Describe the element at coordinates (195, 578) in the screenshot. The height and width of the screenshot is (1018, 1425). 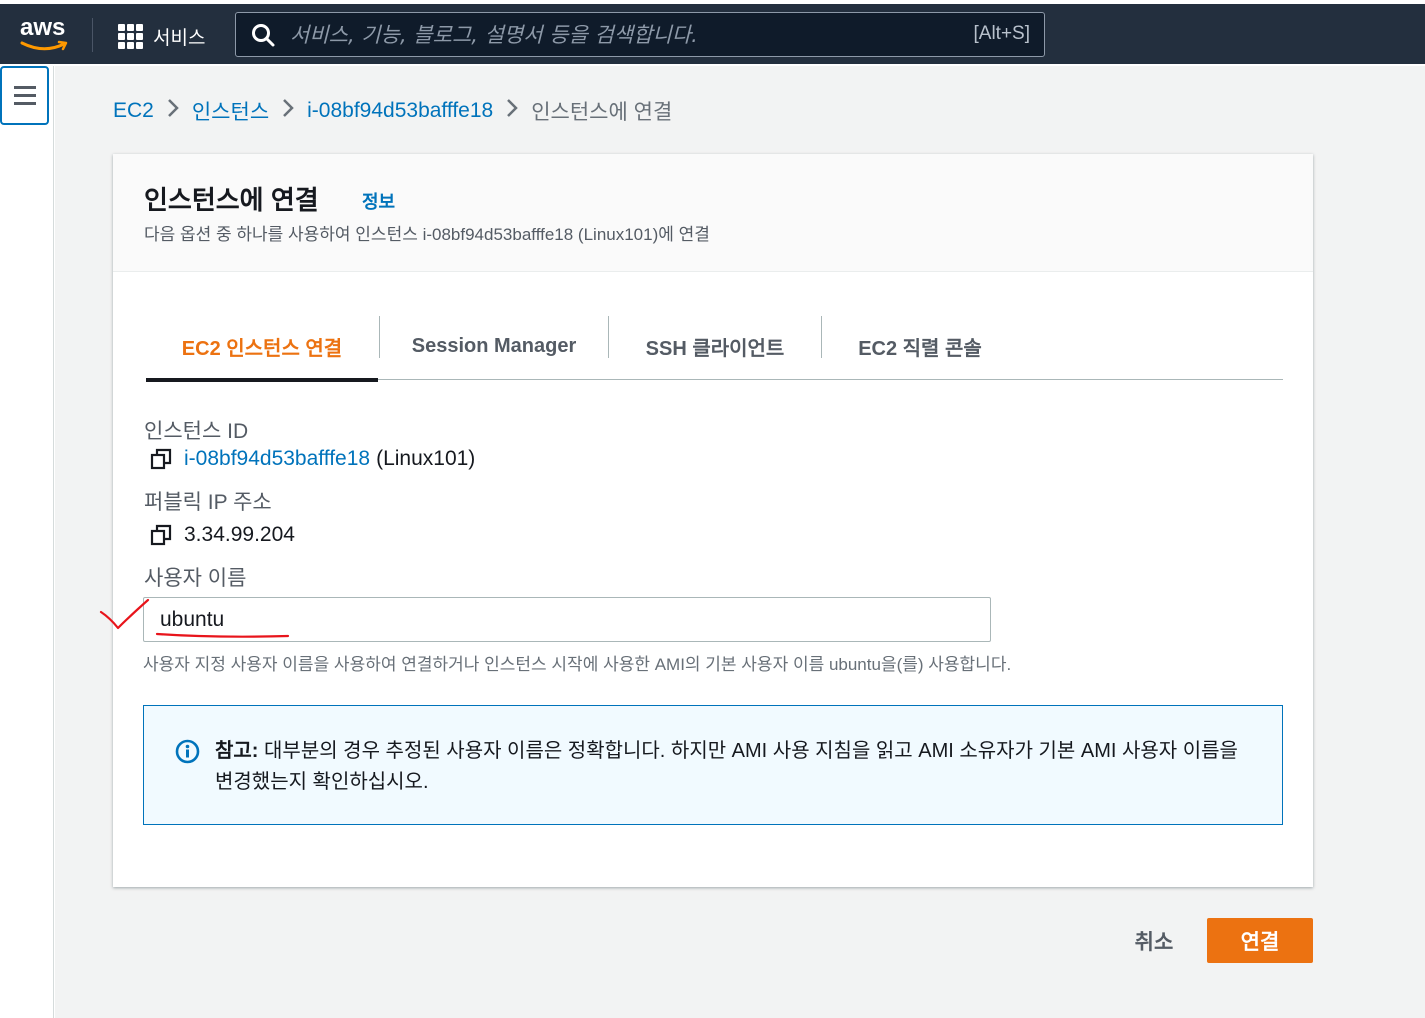
I see `username-label: 사용자 이름` at that location.